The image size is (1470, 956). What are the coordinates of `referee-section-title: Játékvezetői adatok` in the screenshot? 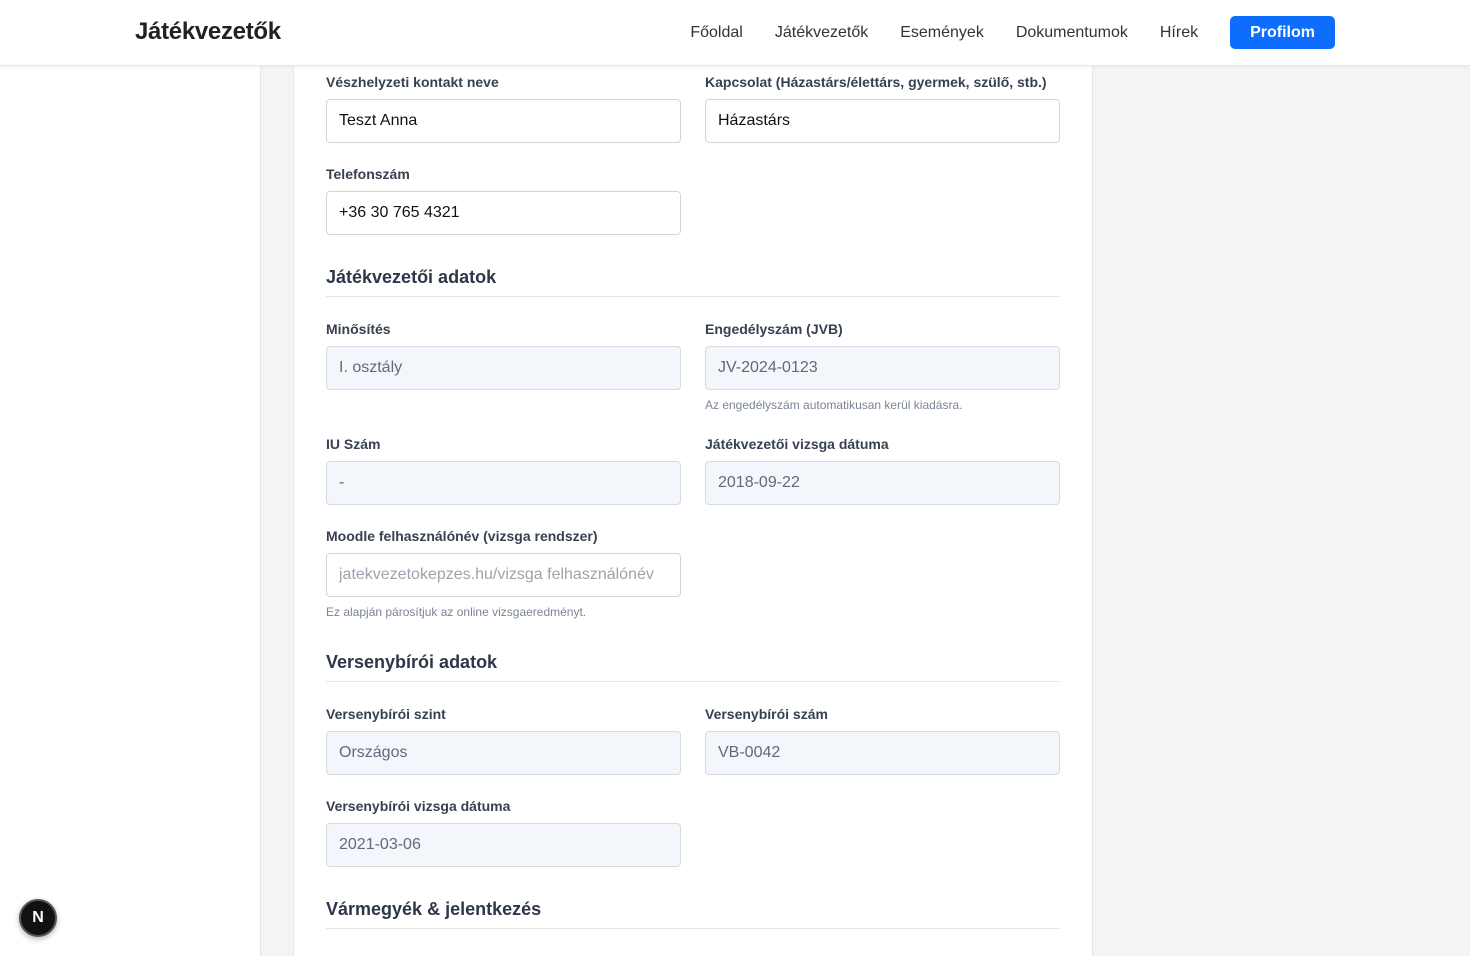 It's located at (693, 282).